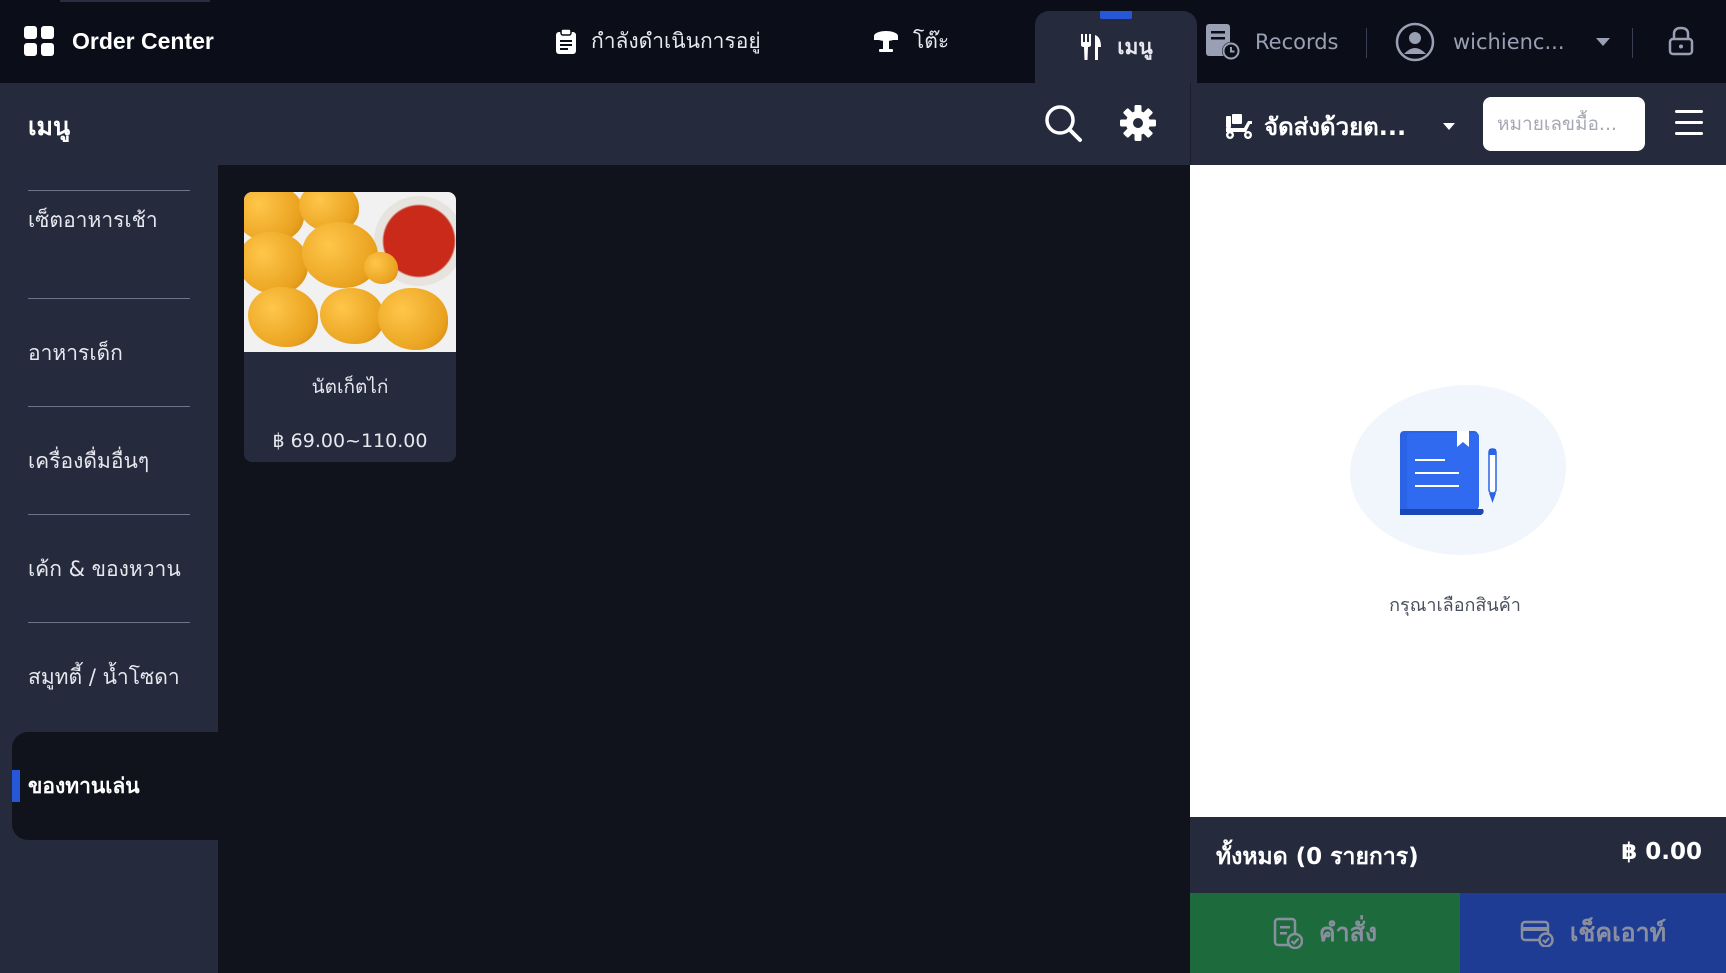  I want to click on menu-header: เมนู, so click(595, 124).